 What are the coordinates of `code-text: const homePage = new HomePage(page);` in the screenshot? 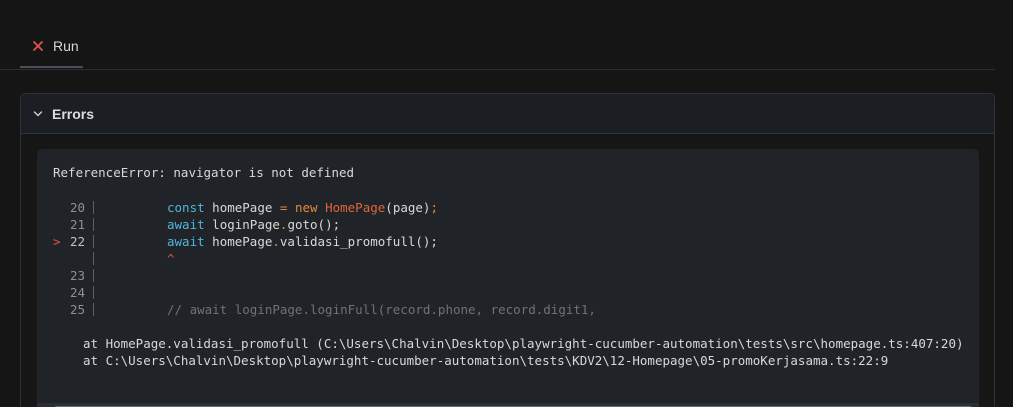 It's located at (302, 207).